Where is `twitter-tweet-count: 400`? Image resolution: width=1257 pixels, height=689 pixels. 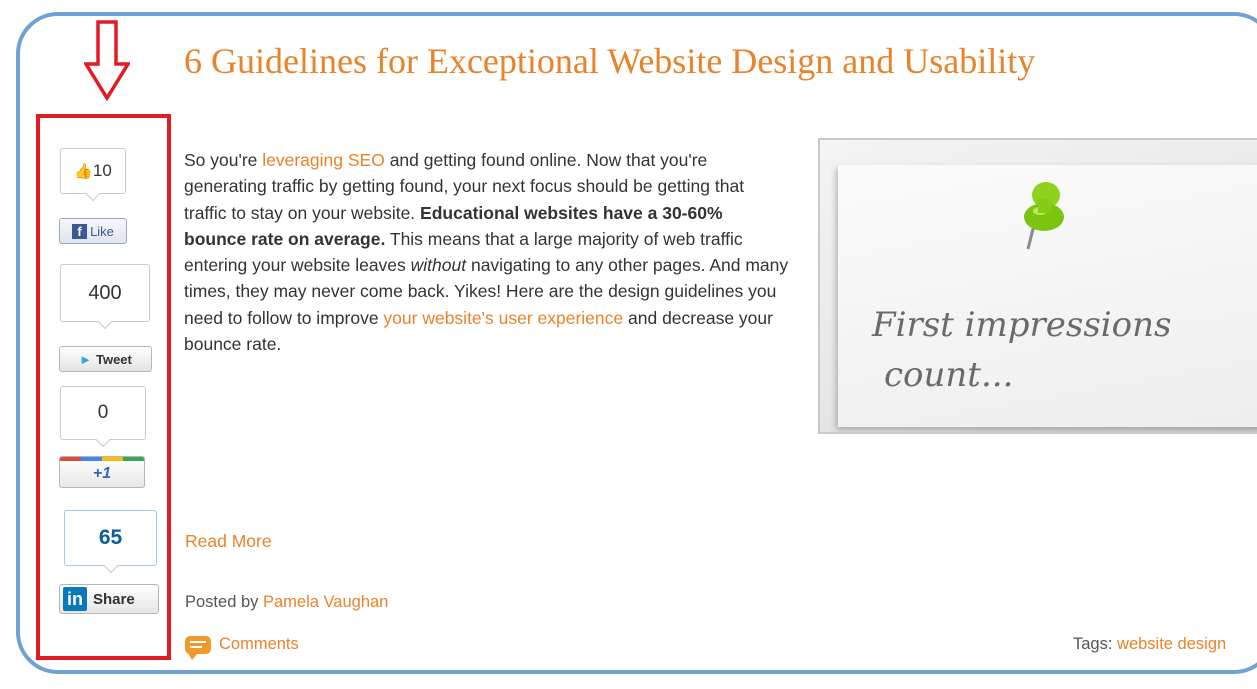 twitter-tweet-count: 400 is located at coordinates (105, 293).